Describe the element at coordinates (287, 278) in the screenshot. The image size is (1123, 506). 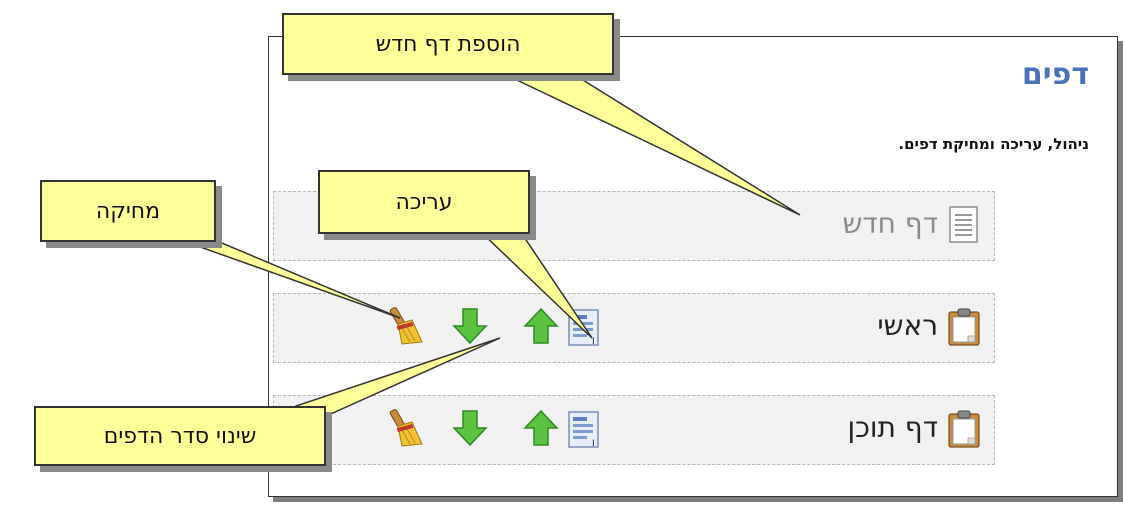
I see `delete-pointer` at that location.